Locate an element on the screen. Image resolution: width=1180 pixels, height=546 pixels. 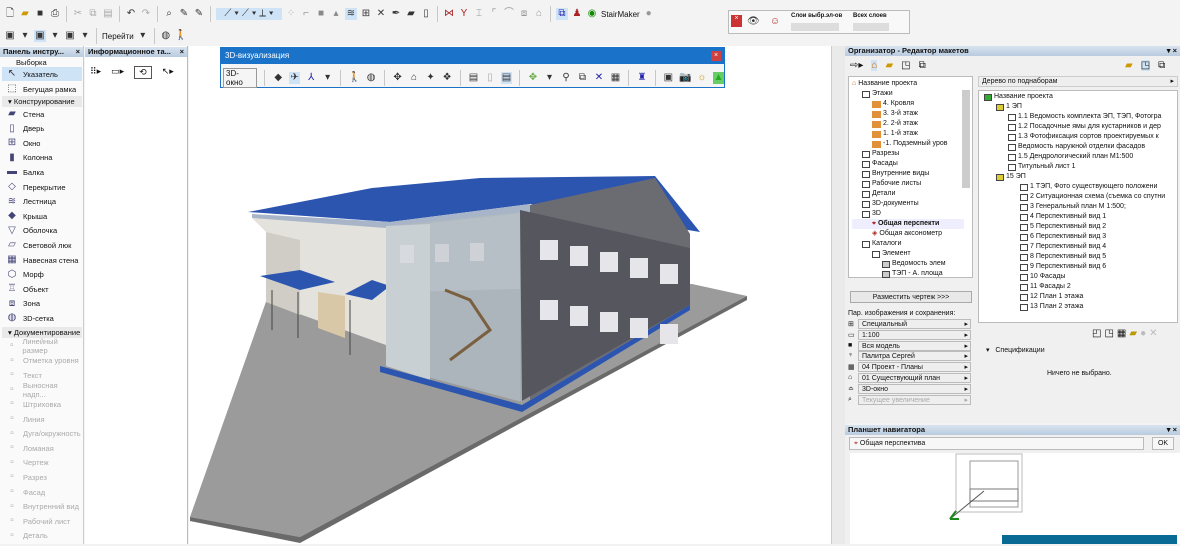
tree-item: Фасады is located at coordinates (908, 164).